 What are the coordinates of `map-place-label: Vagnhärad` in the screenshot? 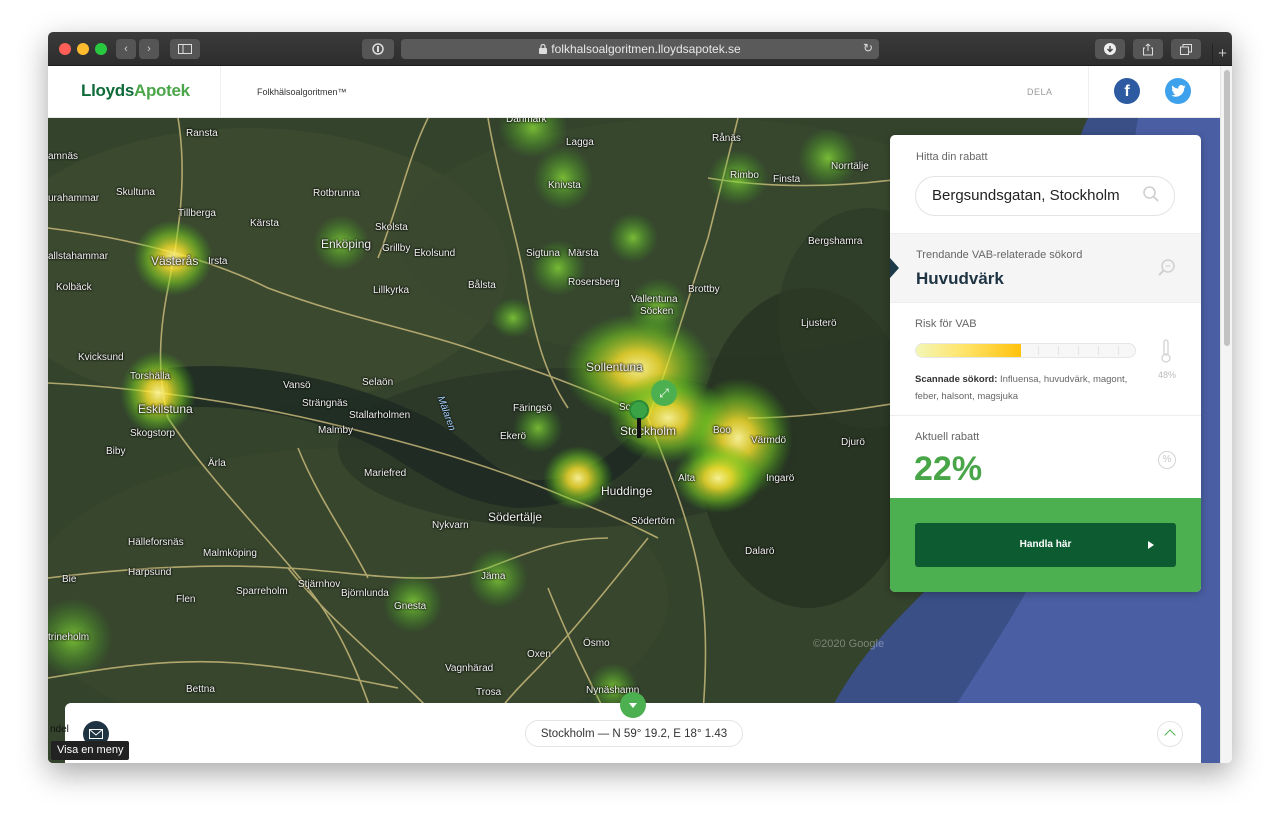 It's located at (469, 668).